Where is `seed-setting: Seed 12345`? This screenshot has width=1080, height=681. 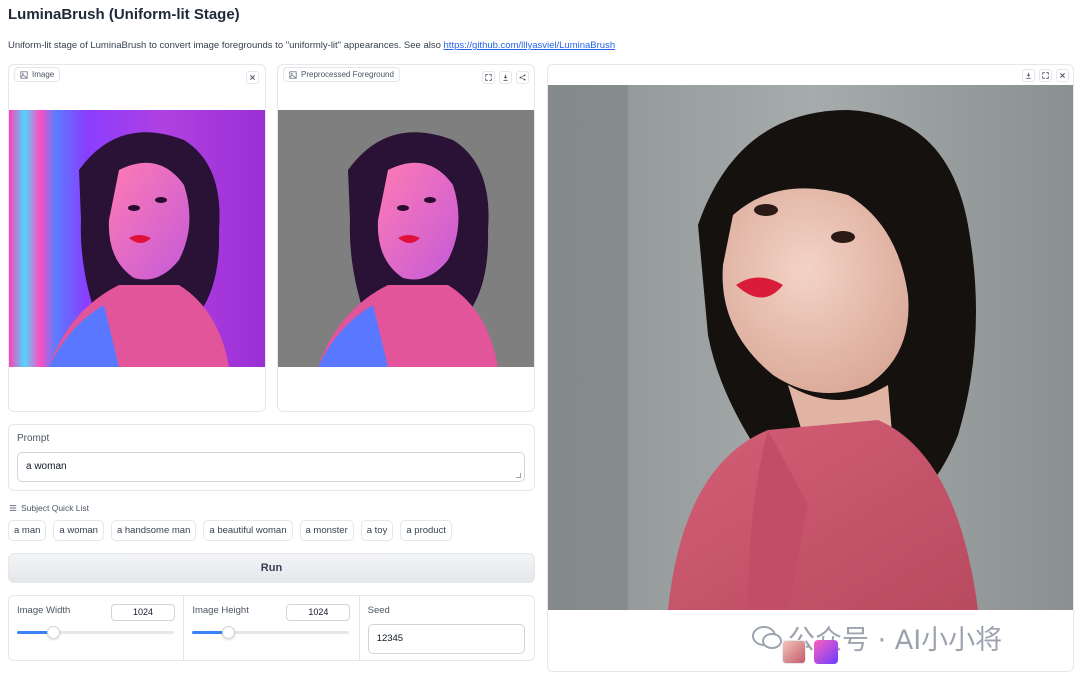 seed-setting: Seed 12345 is located at coordinates (447, 628).